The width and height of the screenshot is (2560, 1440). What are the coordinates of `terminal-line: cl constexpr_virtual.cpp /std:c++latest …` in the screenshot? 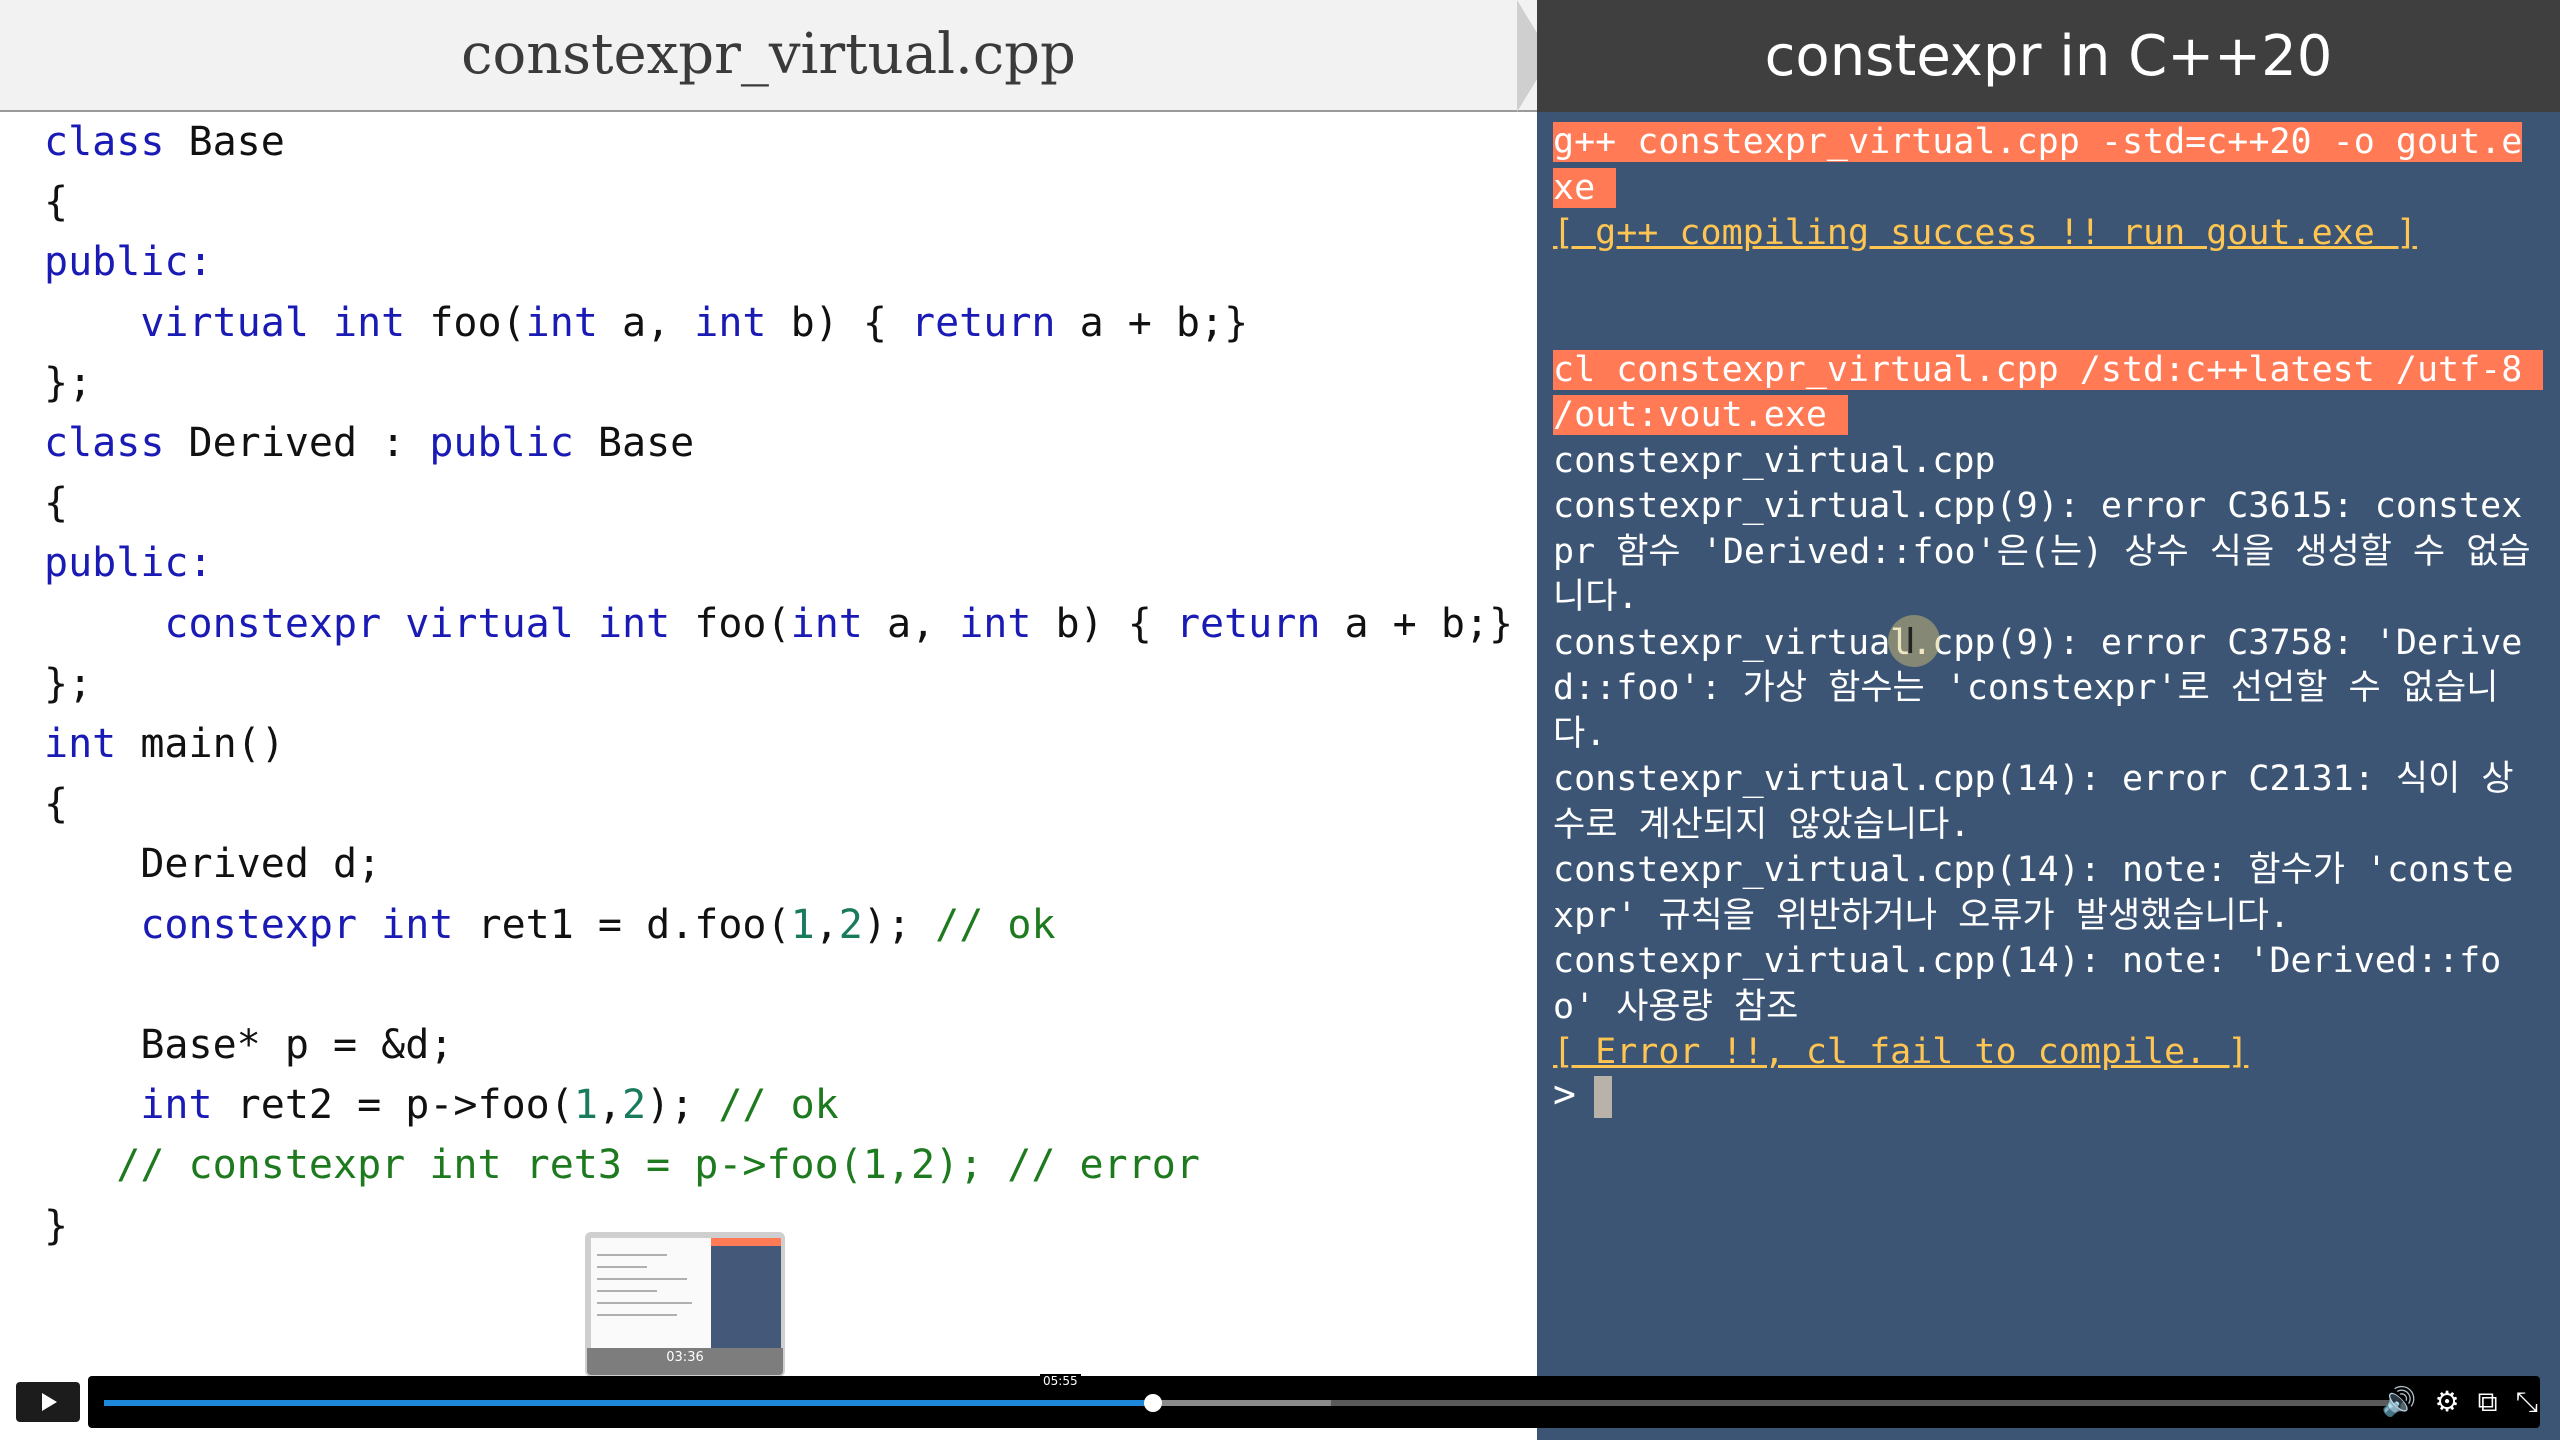 It's located at (2048, 393).